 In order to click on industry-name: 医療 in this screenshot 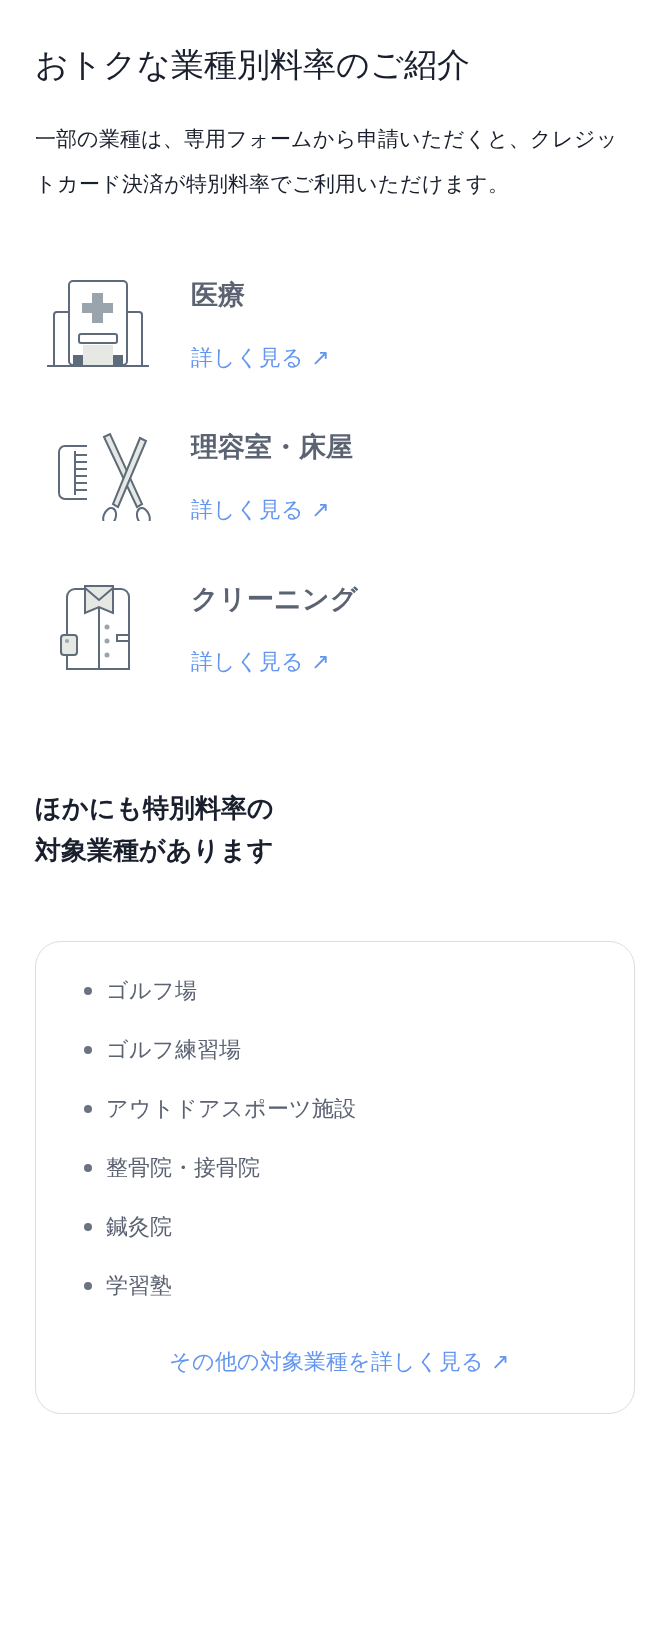, I will do `click(218, 294)`.